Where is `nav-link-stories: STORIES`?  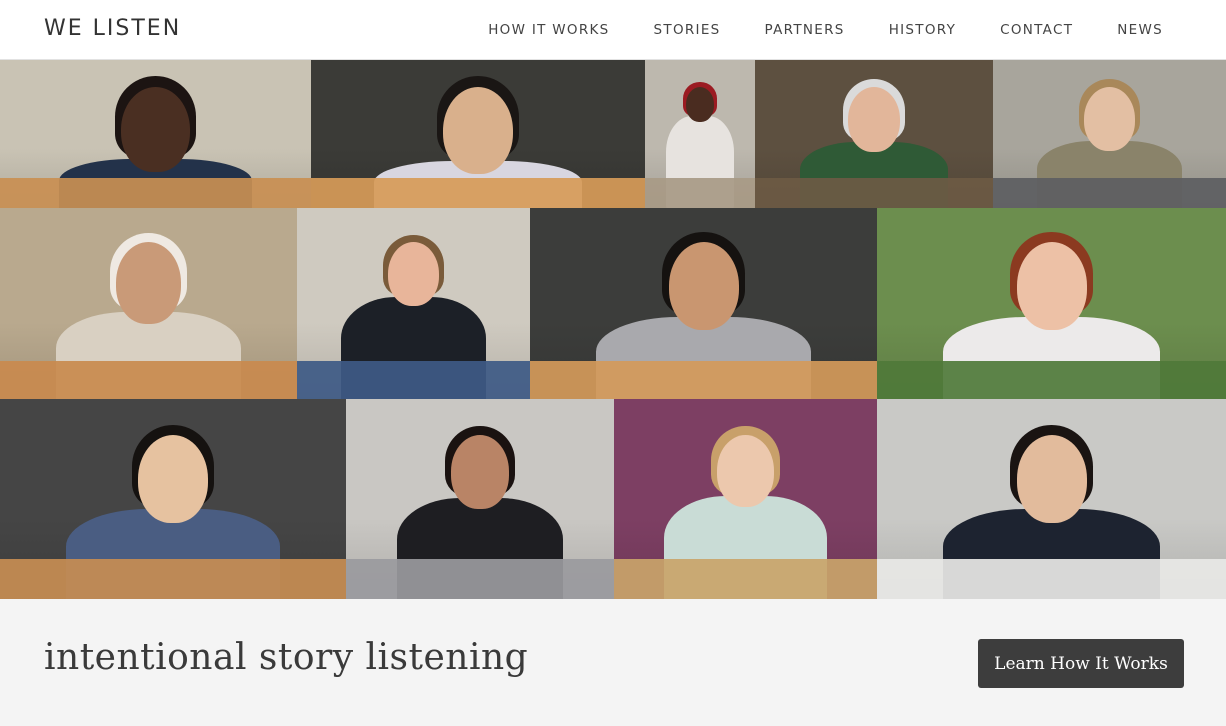
nav-link-stories: STORIES is located at coordinates (687, 30).